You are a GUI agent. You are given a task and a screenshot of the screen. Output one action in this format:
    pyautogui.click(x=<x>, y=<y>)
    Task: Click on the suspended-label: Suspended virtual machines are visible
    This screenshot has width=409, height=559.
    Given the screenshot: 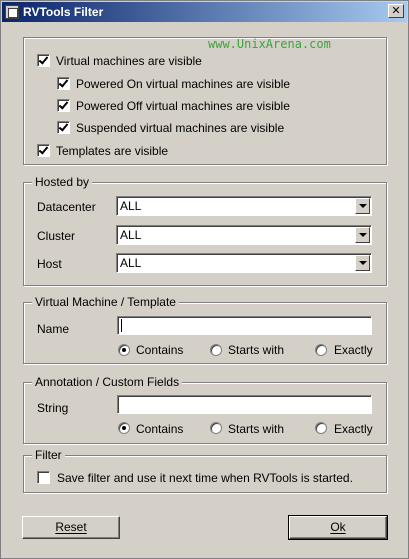 What is the action you would take?
    pyautogui.click(x=180, y=128)
    